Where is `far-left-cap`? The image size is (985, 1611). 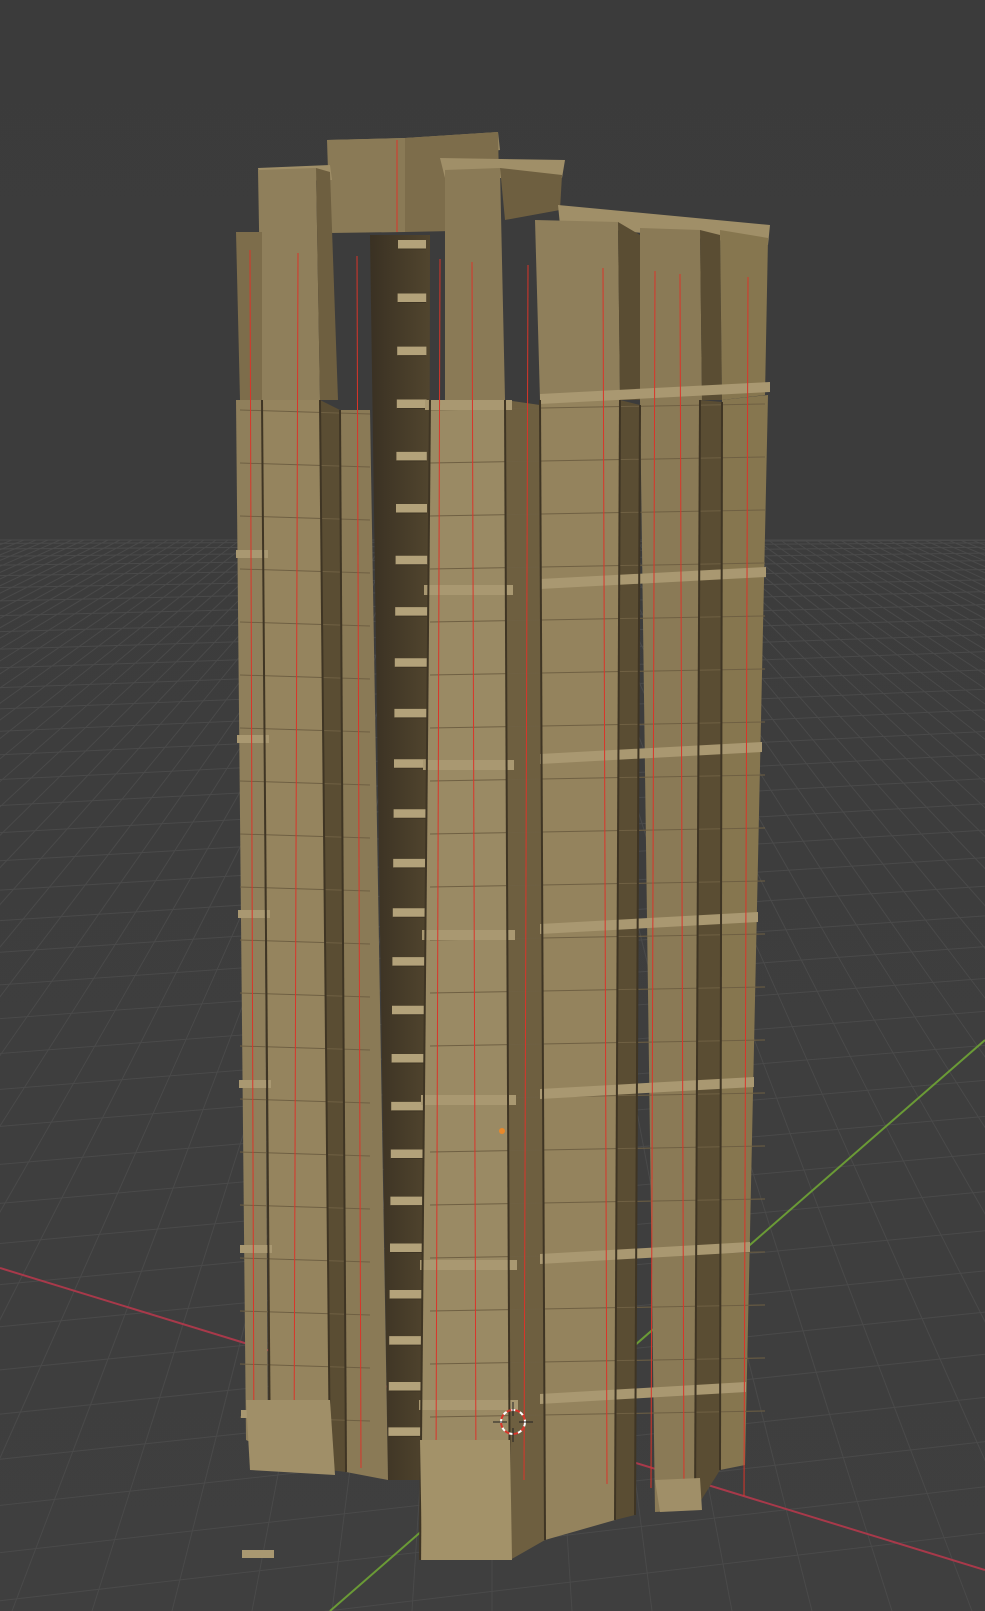
far-left-cap is located at coordinates (249, 316).